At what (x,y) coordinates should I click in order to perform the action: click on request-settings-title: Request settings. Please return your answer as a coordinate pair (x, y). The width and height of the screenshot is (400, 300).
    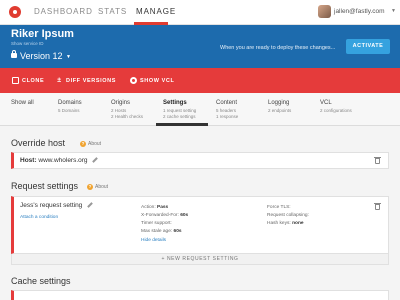
    Looking at the image, I should click on (45, 186).